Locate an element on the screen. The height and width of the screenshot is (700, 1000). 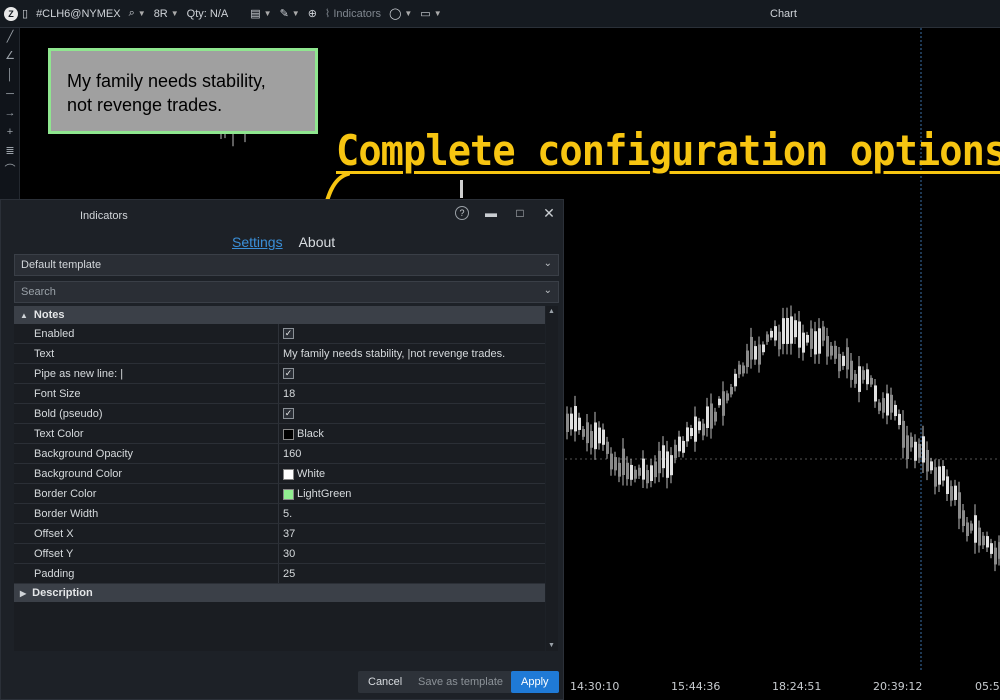
fib-tool-icon: ≣ is located at coordinates (10, 151).